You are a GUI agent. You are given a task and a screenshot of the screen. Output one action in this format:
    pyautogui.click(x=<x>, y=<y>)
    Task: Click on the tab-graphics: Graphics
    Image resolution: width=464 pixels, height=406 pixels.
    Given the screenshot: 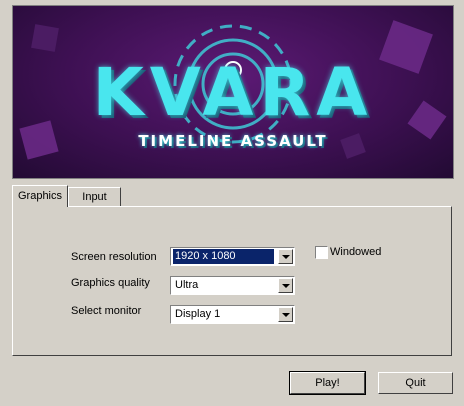 What is the action you would take?
    pyautogui.click(x=40, y=196)
    